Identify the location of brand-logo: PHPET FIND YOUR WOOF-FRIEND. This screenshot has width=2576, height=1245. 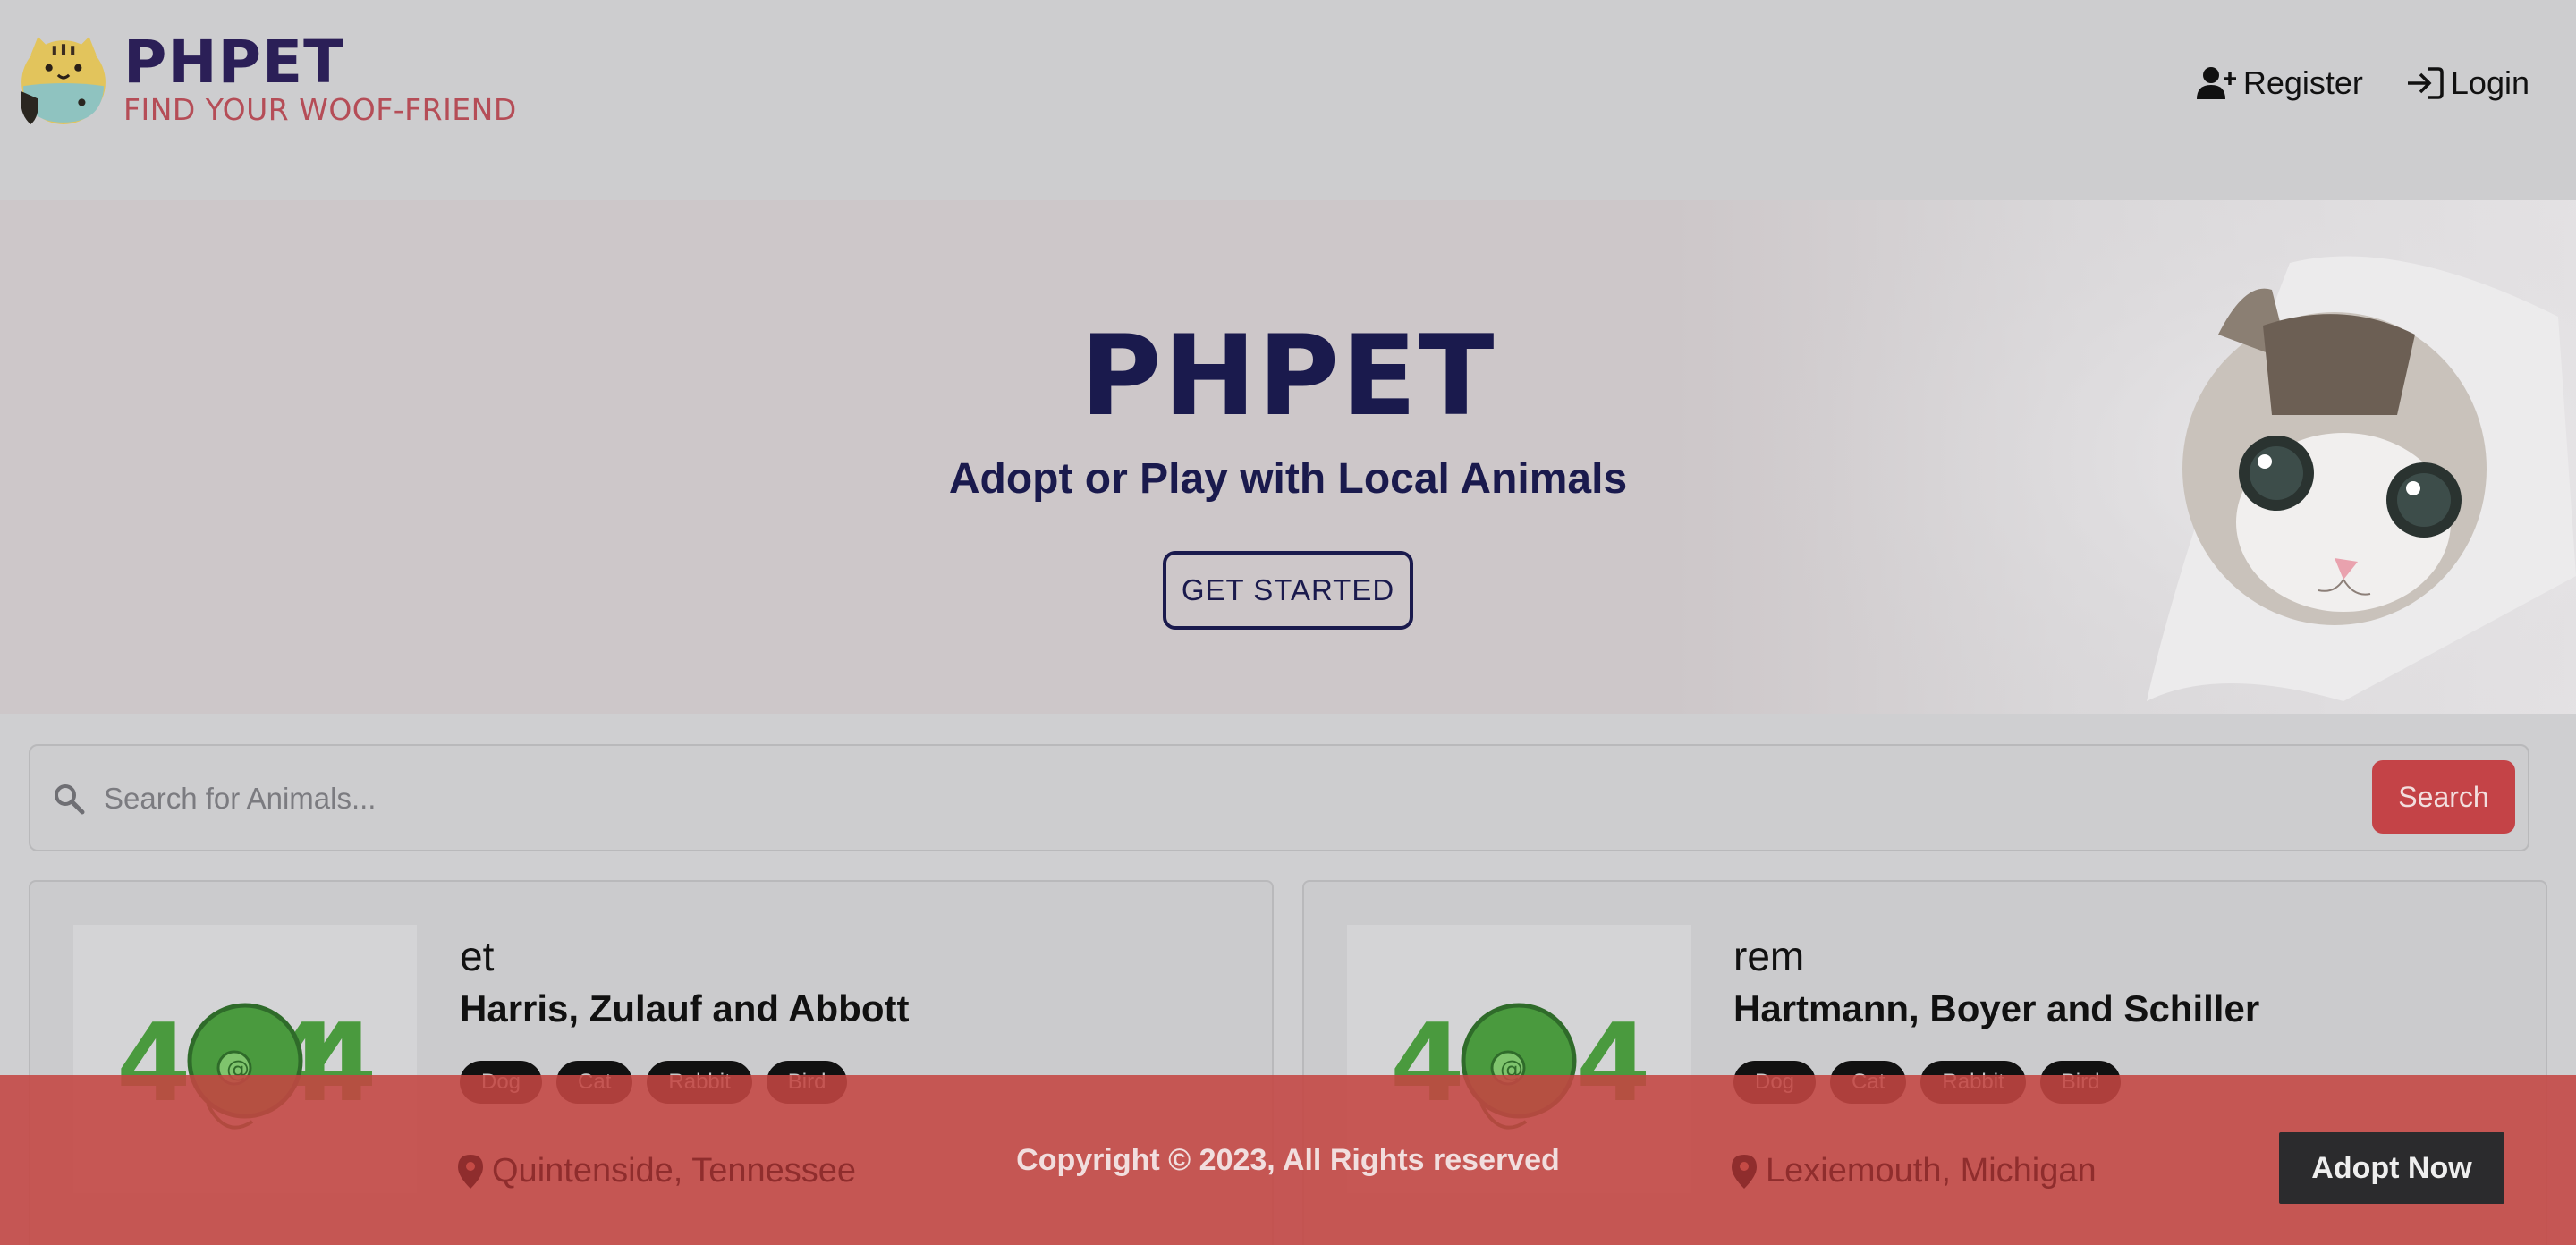
(267, 78).